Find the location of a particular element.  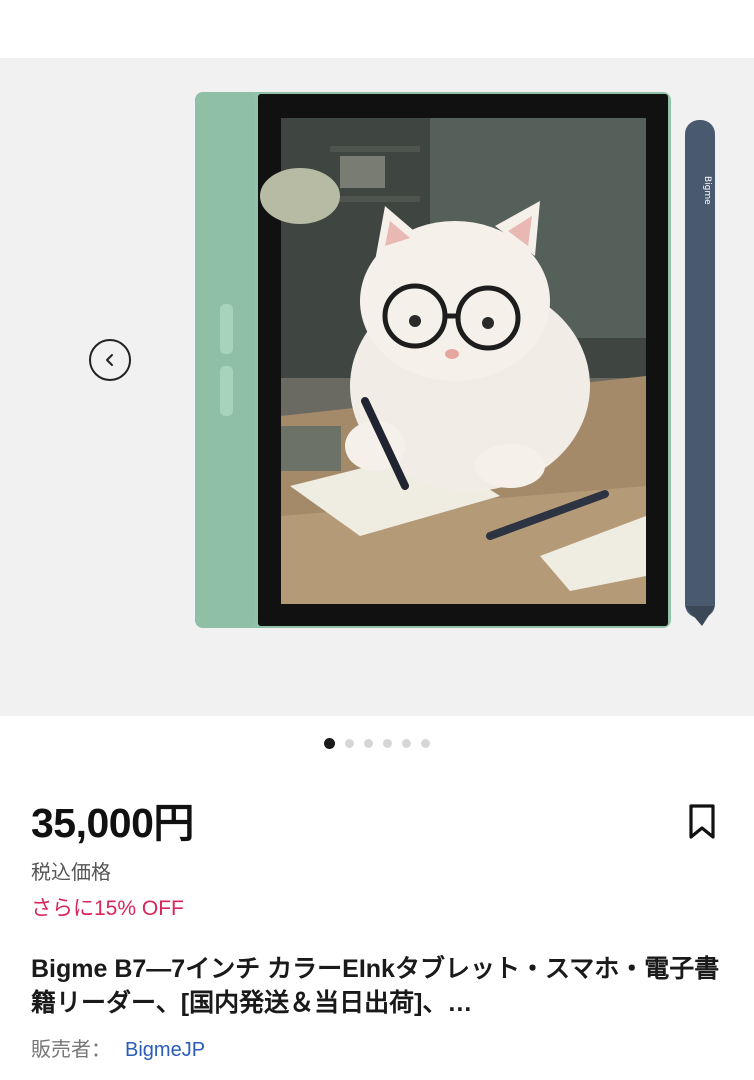

product-price: 35,000円 is located at coordinates (112, 823).